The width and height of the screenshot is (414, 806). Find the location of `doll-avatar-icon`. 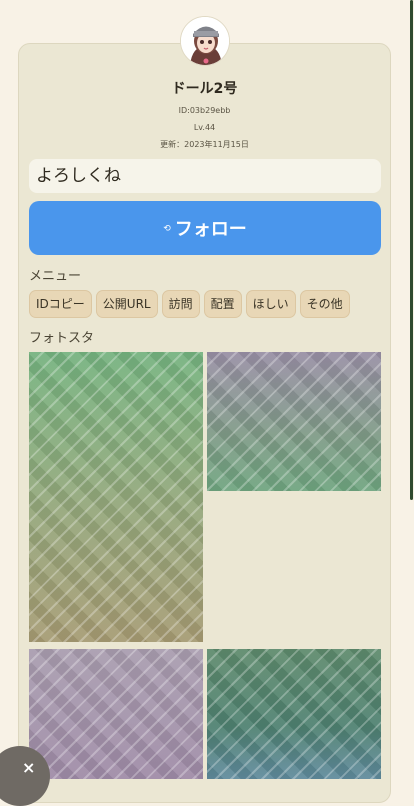

doll-avatar-icon is located at coordinates (205, 41).